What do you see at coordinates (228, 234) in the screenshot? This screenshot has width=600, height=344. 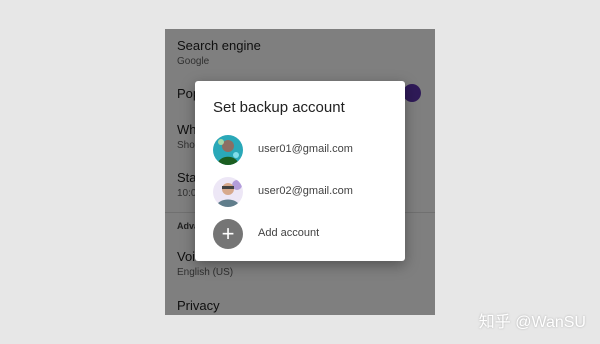 I see `add-account-icon: +` at bounding box center [228, 234].